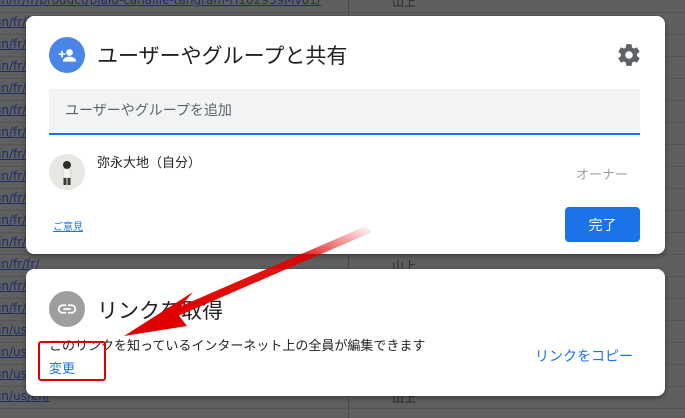 Image resolution: width=685 pixels, height=418 pixels. Describe the element at coordinates (67, 309) in the screenshot. I see `link-icon` at that location.